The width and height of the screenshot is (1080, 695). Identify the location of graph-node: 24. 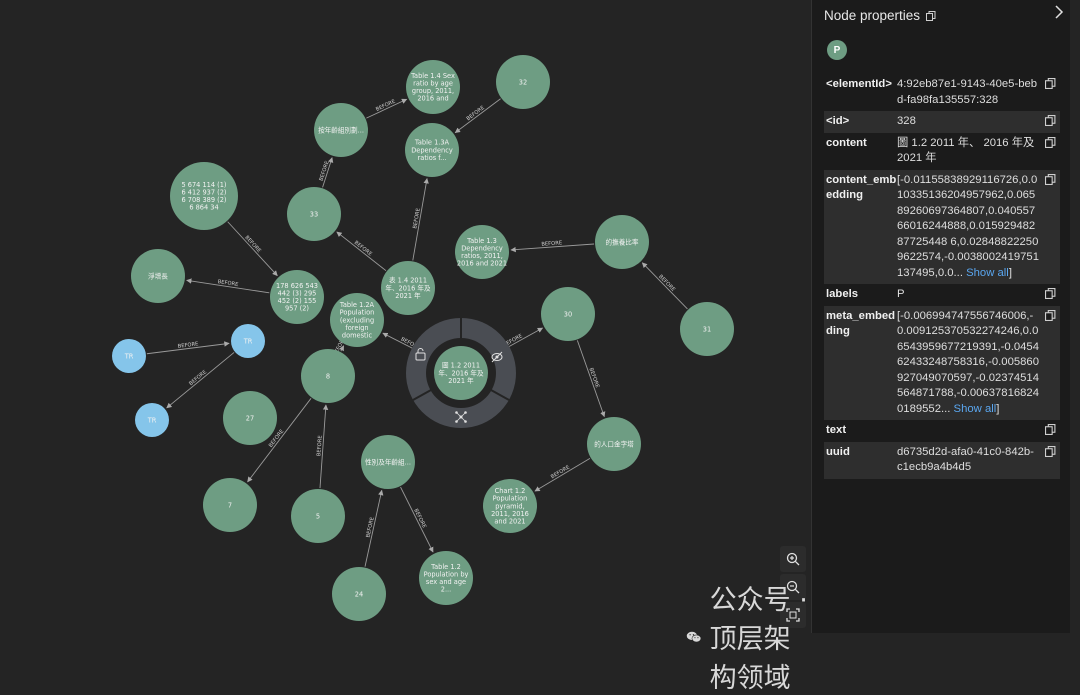
(359, 594).